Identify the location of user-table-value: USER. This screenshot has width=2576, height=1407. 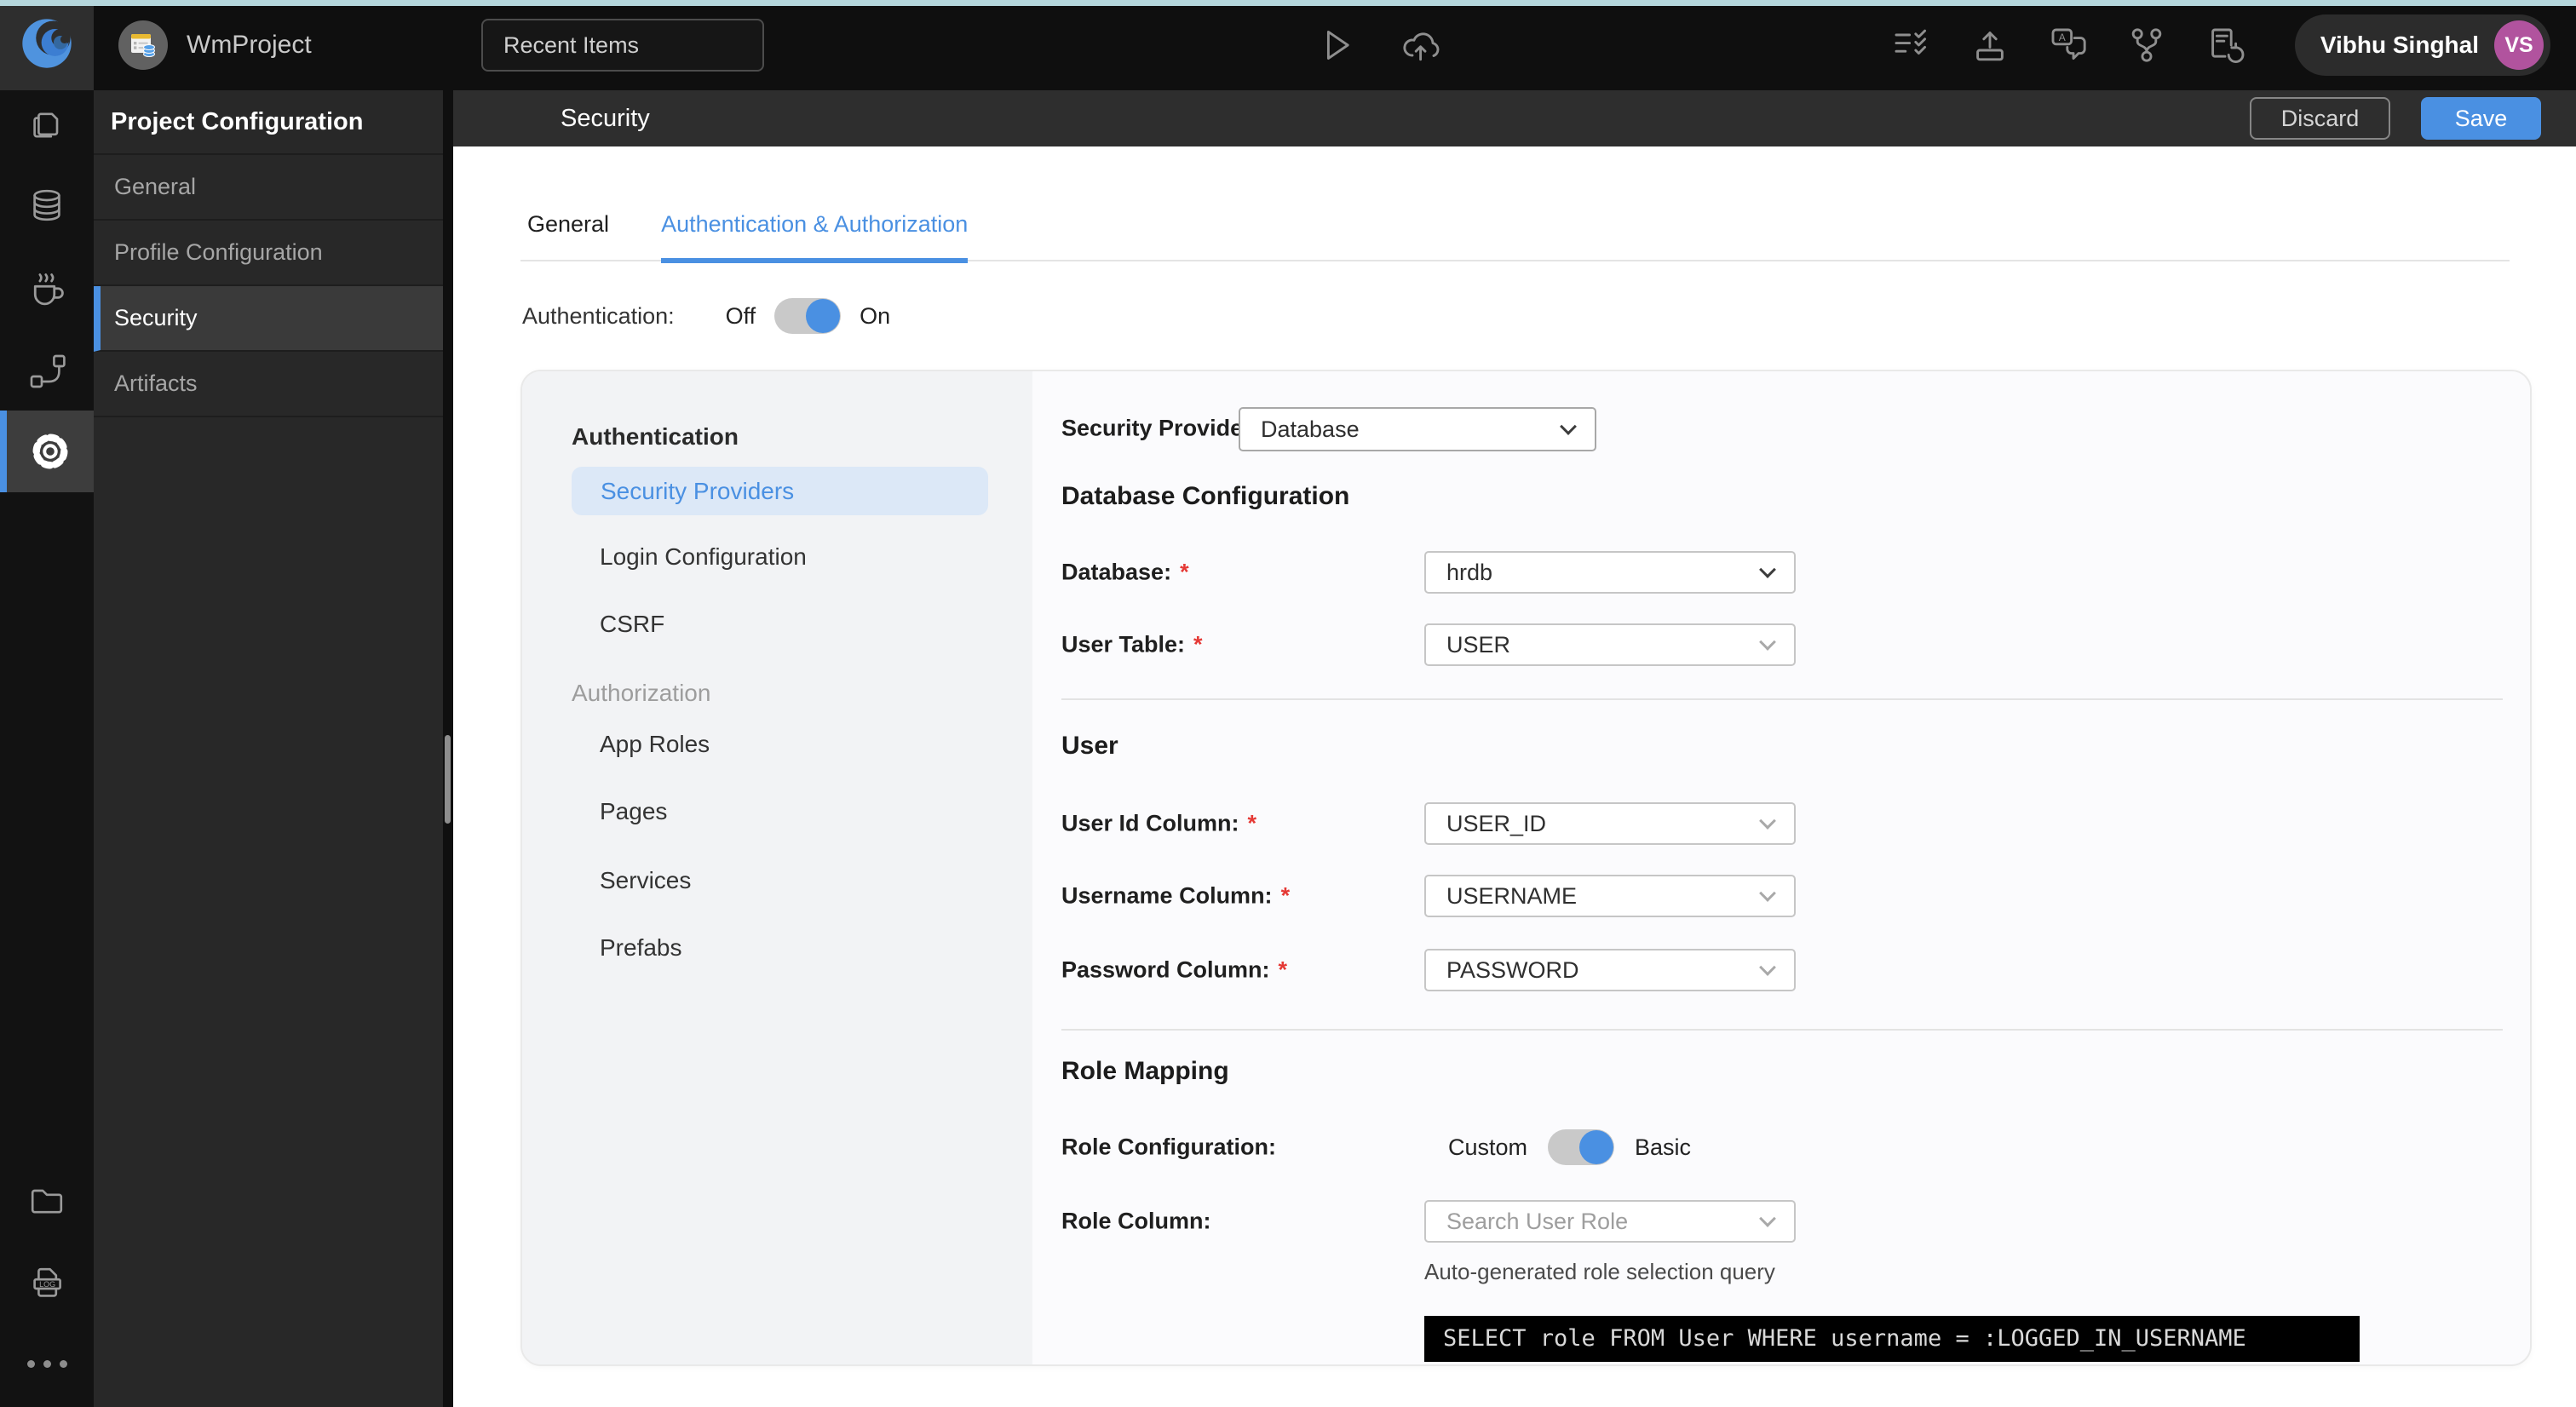
(1478, 644).